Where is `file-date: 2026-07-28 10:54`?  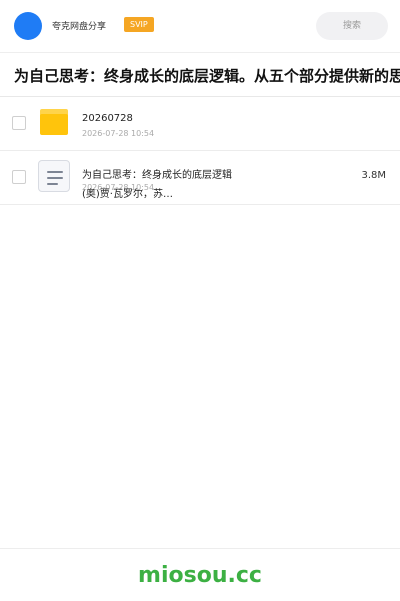 file-date: 2026-07-28 10:54 is located at coordinates (118, 133).